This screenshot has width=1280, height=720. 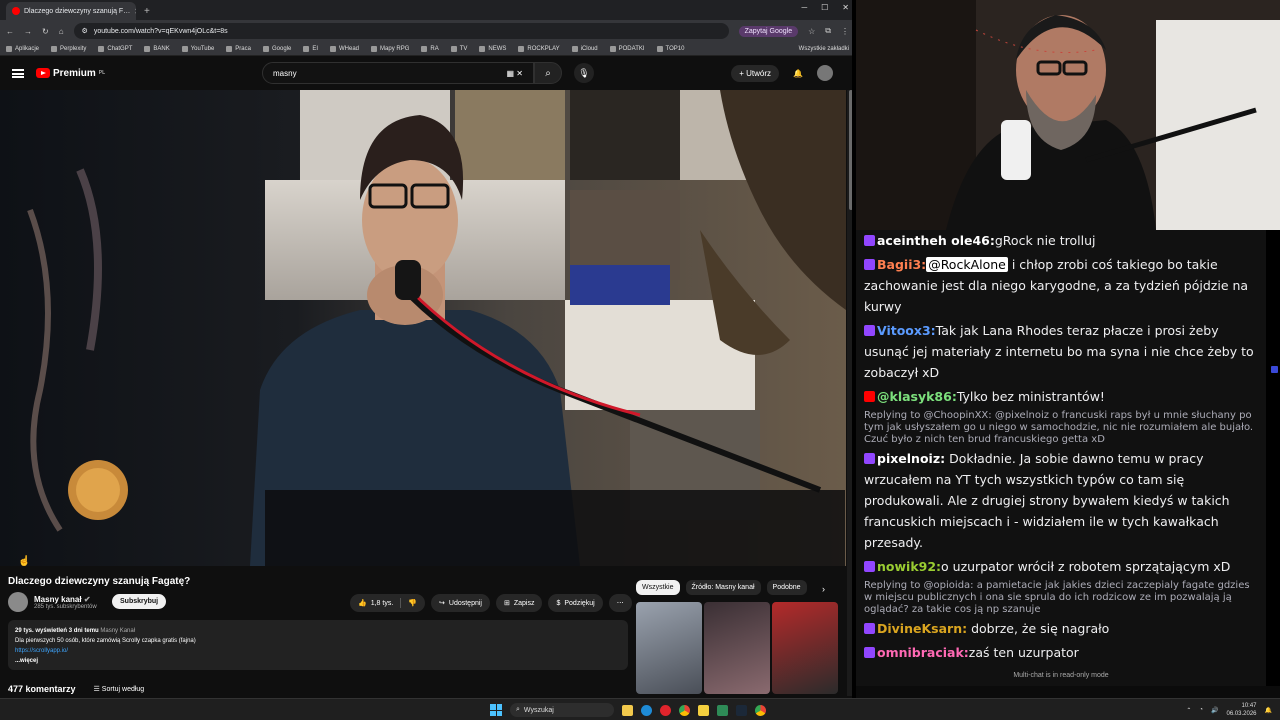 What do you see at coordinates (310, 48) in the screenshot?
I see `bookmark-item: EI` at bounding box center [310, 48].